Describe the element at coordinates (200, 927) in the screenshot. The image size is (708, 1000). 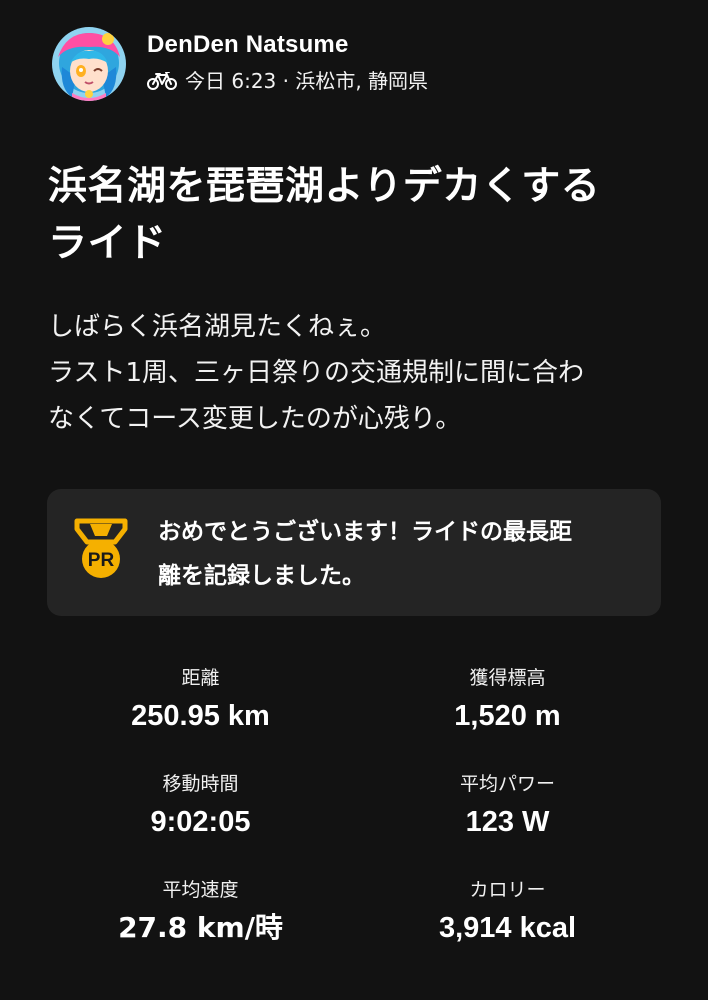
I see `stat-value: 27.8 km/時` at that location.